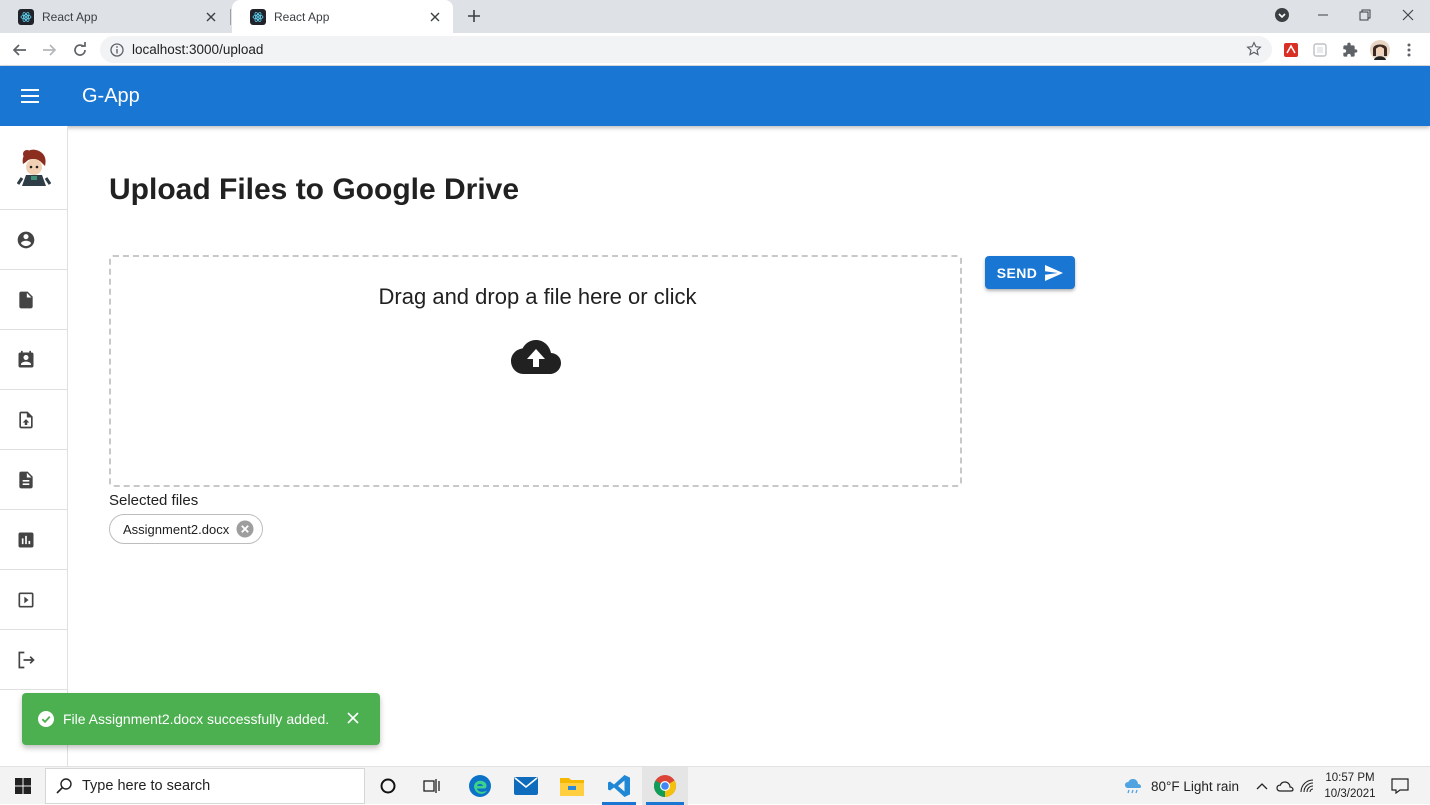 This screenshot has height=805, width=1430. Describe the element at coordinates (342, 16) in the screenshot. I see `browser-tab-2: React App` at that location.